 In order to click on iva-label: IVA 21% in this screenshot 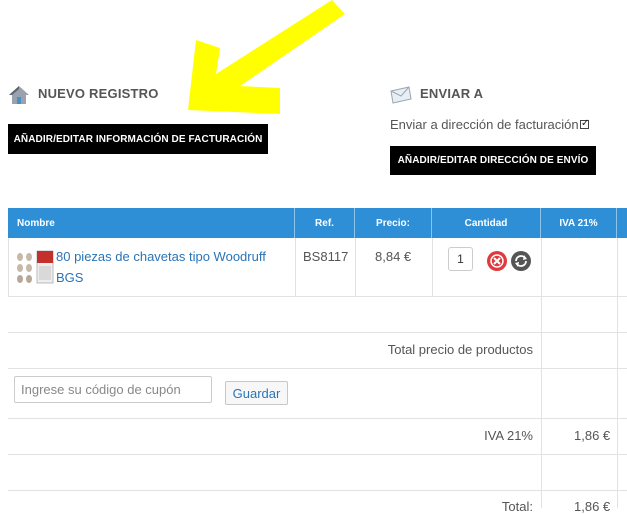, I will do `click(508, 435)`.